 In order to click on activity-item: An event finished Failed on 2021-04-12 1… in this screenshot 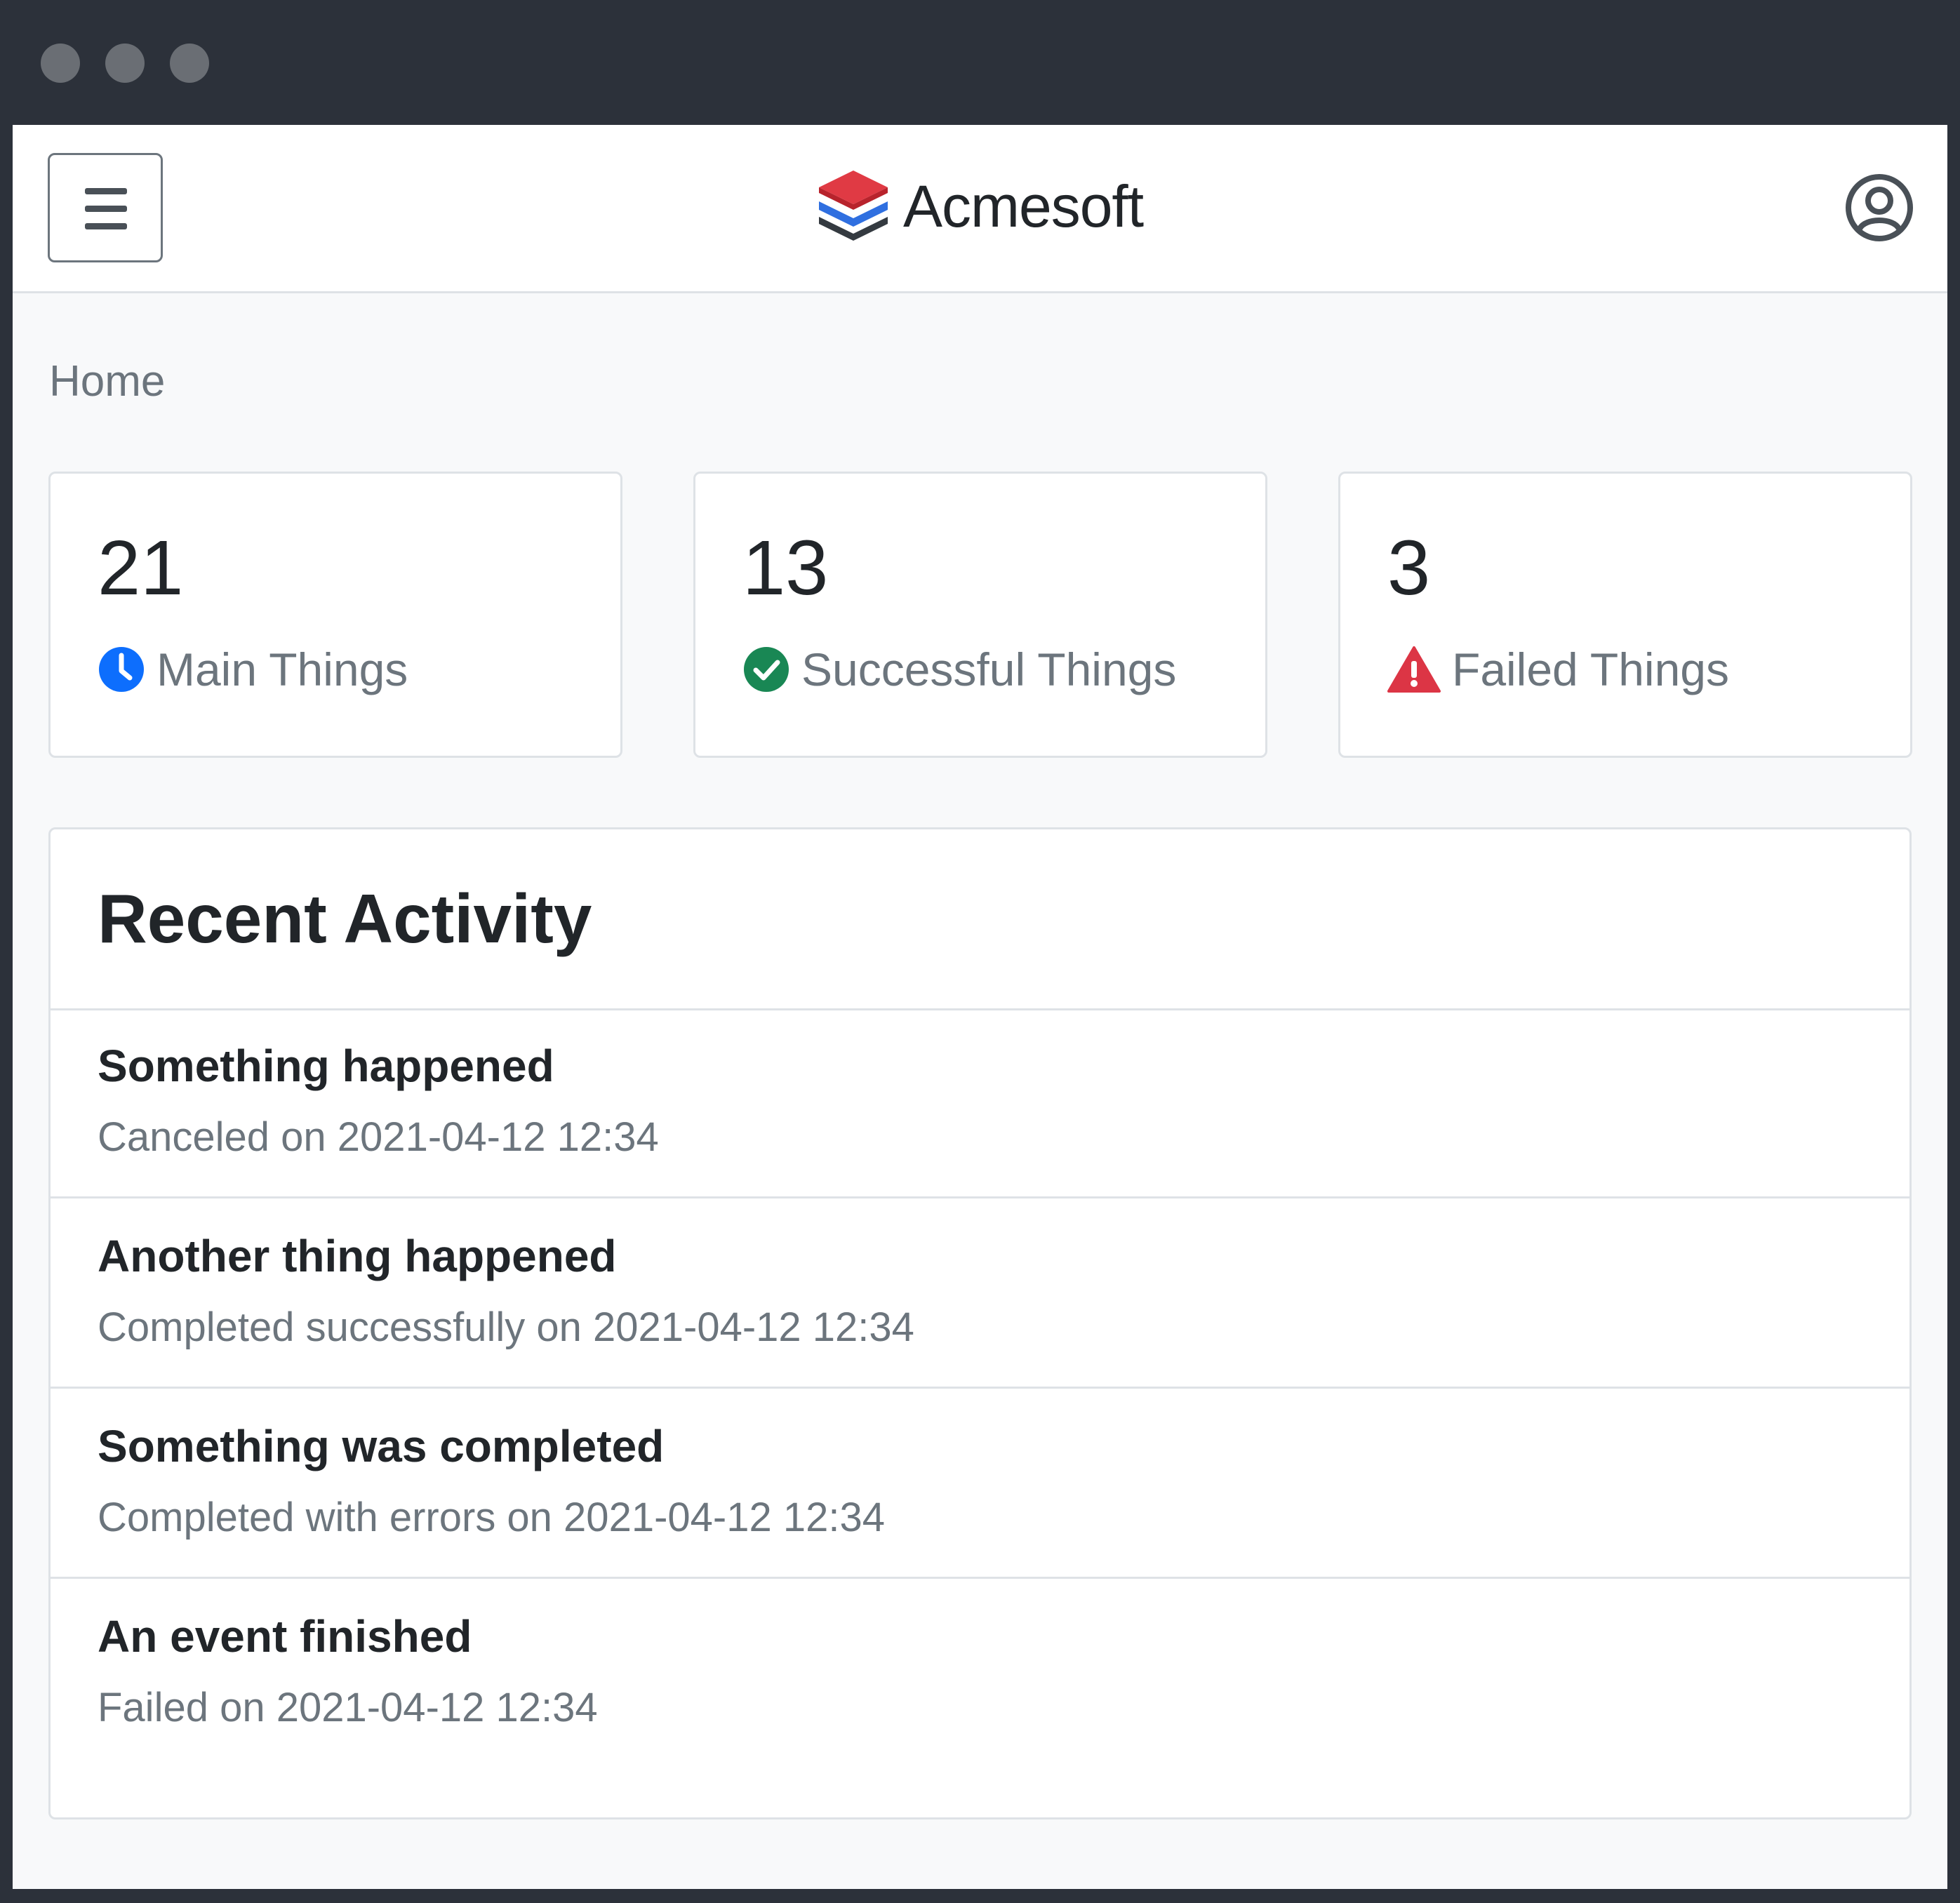, I will do `click(980, 1674)`.